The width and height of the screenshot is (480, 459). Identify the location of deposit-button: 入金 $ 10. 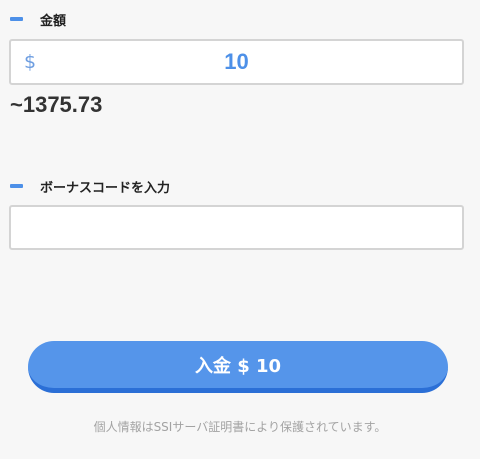
(238, 367).